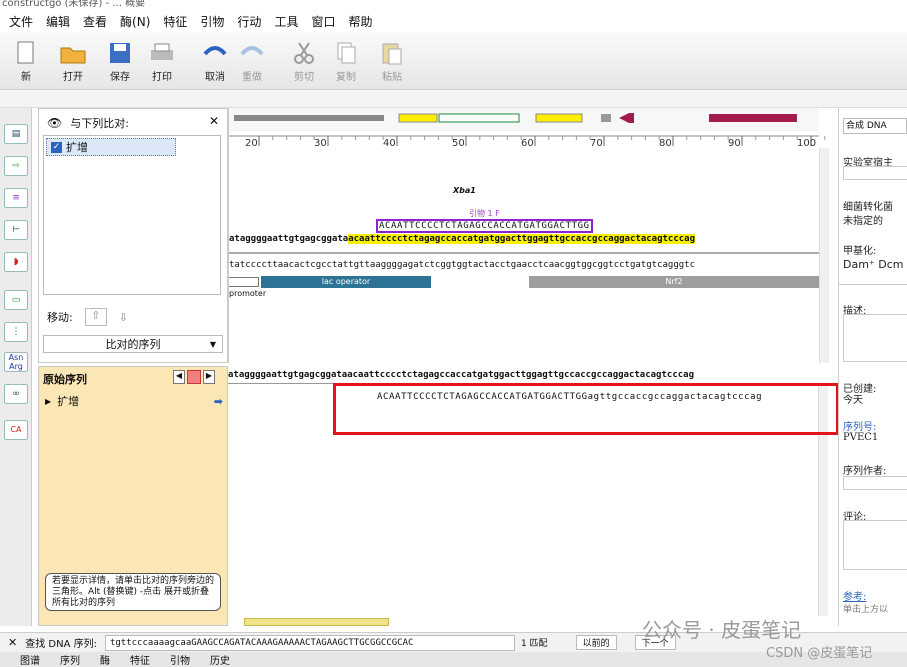  Describe the element at coordinates (875, 545) in the screenshot. I see `comment-field` at that location.